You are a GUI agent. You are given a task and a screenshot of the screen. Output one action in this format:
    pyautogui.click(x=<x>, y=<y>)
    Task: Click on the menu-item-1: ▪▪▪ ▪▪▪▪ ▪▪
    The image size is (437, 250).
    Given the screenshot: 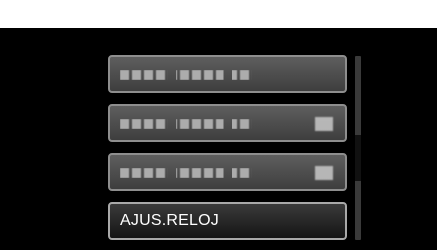 What is the action you would take?
    pyautogui.click(x=227, y=74)
    